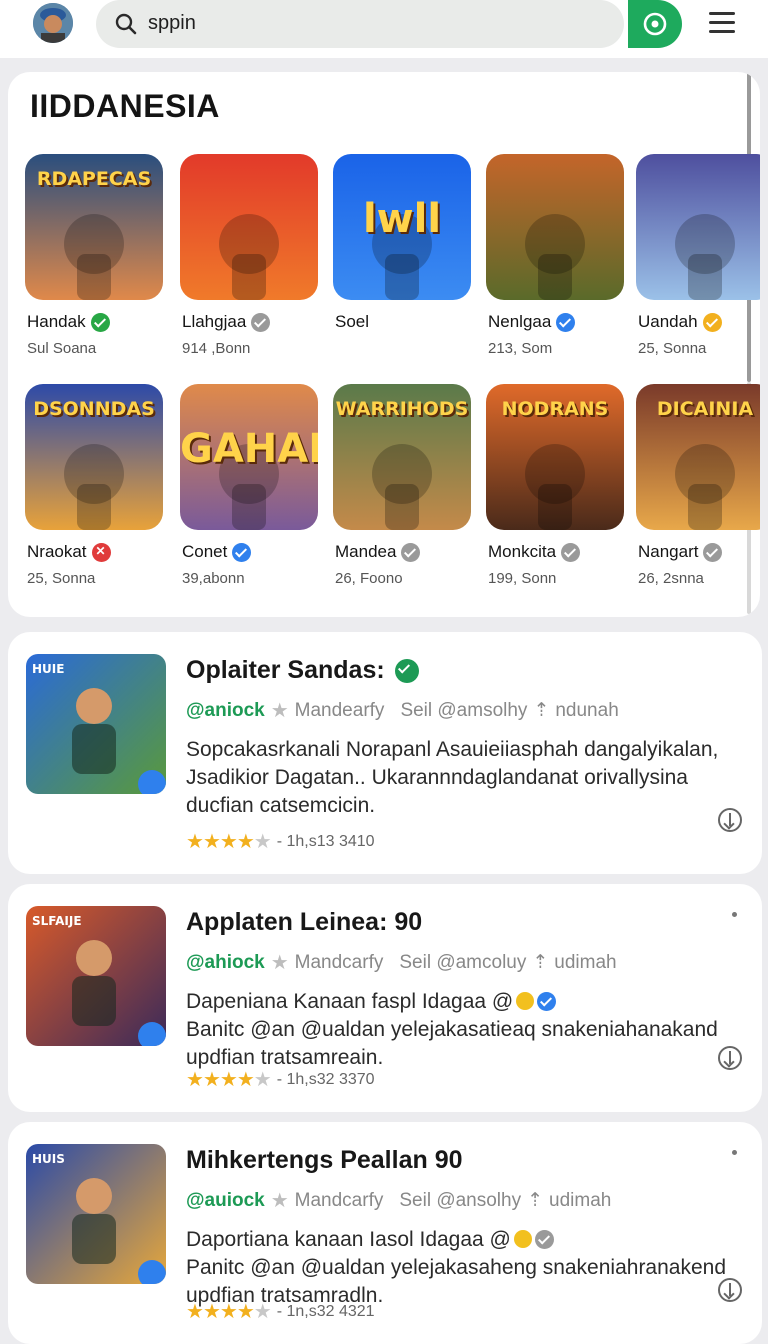 The image size is (768, 1344). I want to click on app-tile: DICAINIA Nangart 26, 2snna, so click(698, 485).